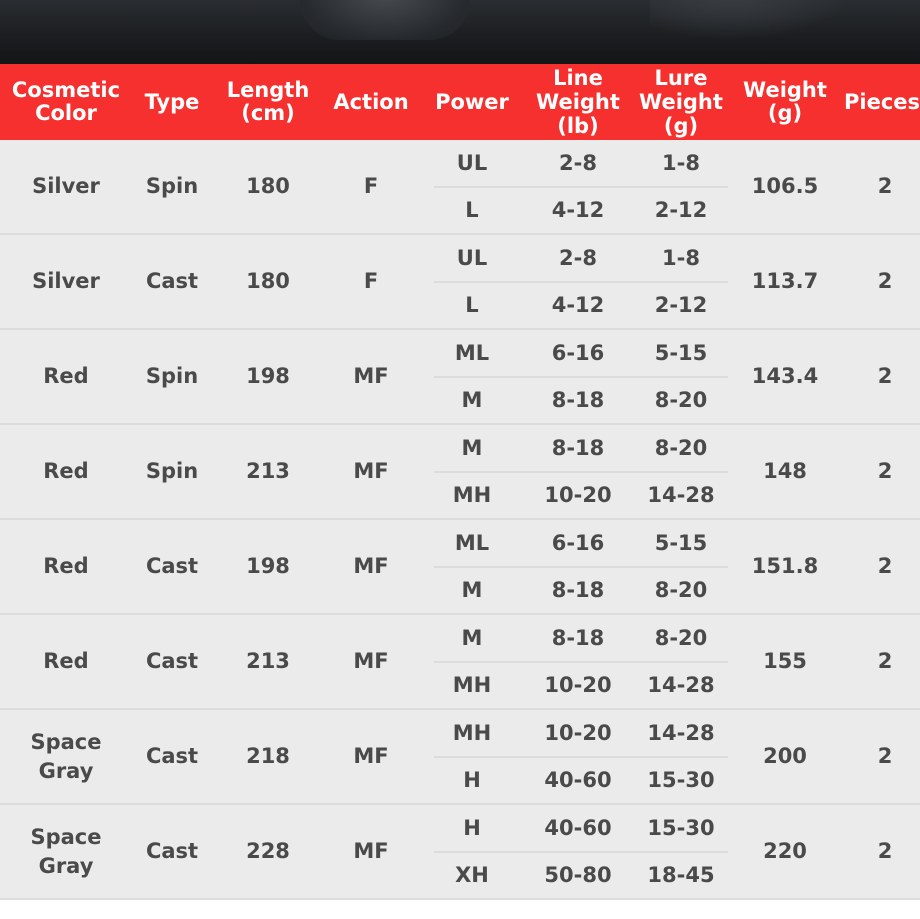  I want to click on table-row: Silver Cast 180 F 113.7 2 UL L 2-8 4-12 1-8 2-12, so click(460, 282).